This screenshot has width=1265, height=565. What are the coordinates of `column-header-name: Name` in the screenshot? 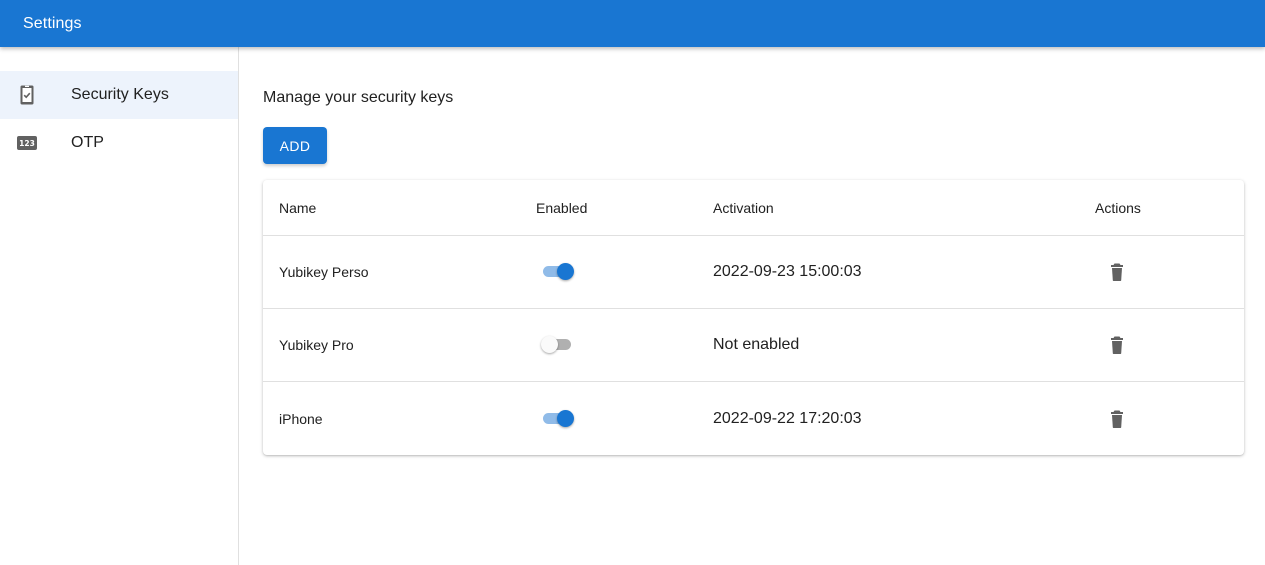 It's located at (298, 207).